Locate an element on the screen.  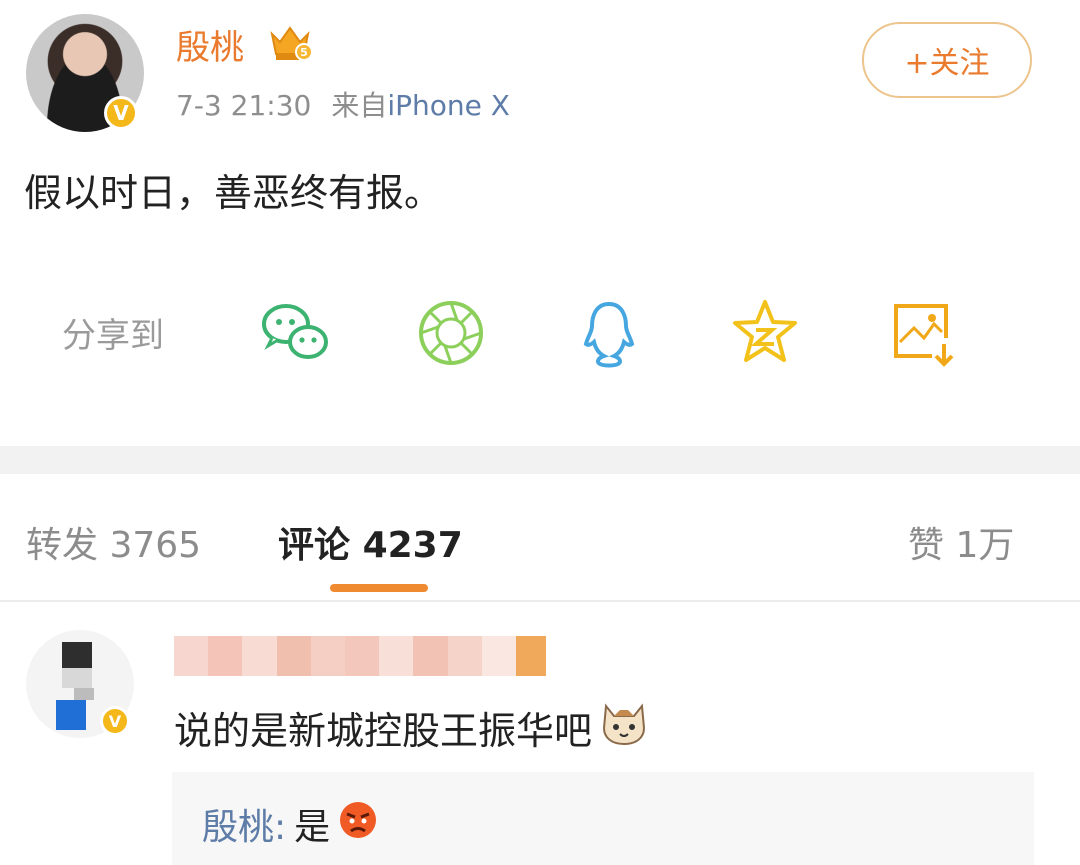
tab-likes-count: 1万 is located at coordinates (985, 545).